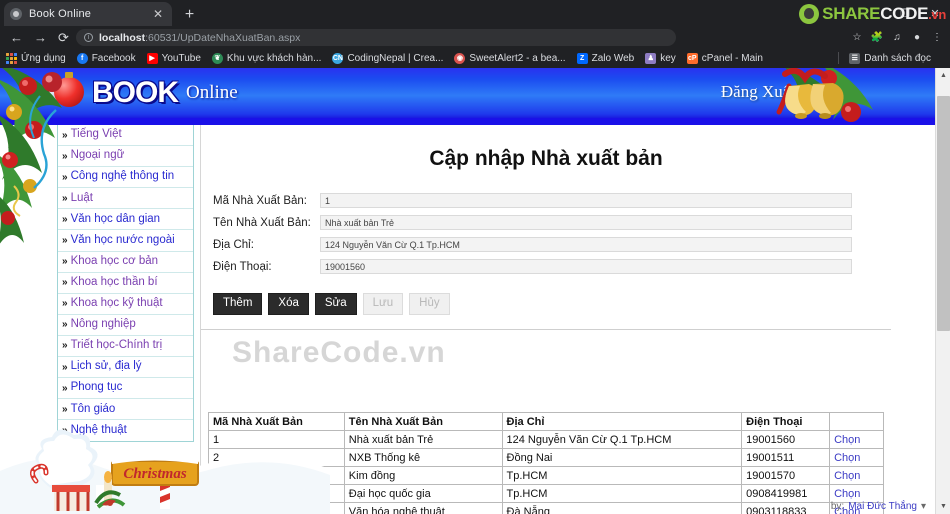  What do you see at coordinates (877, 37) in the screenshot?
I see `extensions-icon: 🧩` at bounding box center [877, 37].